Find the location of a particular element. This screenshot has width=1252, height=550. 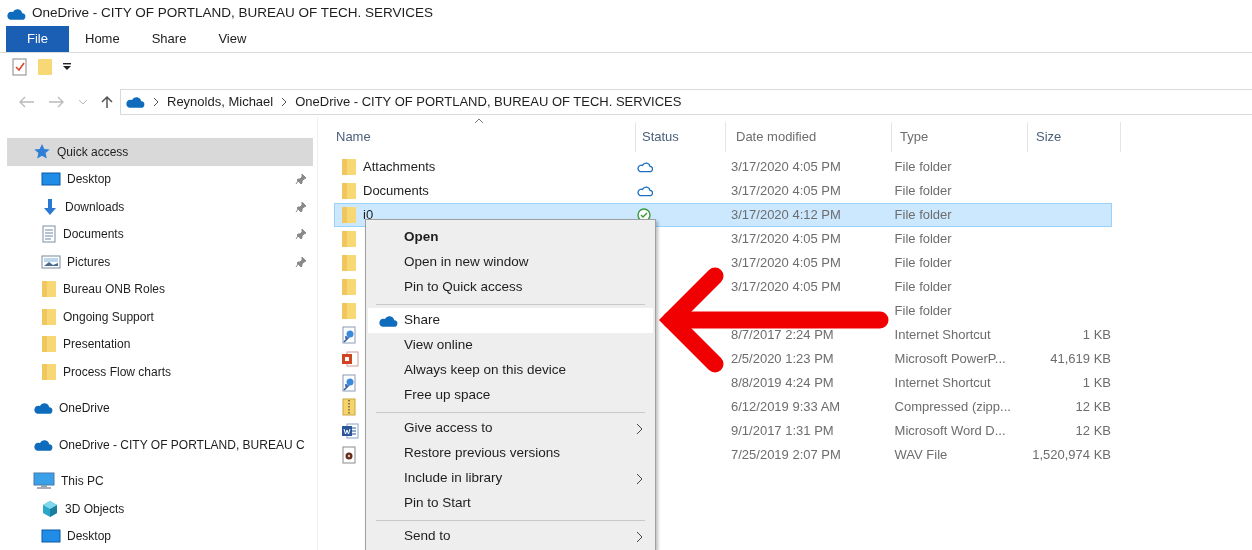

menu-item: Free up space is located at coordinates (510, 395).